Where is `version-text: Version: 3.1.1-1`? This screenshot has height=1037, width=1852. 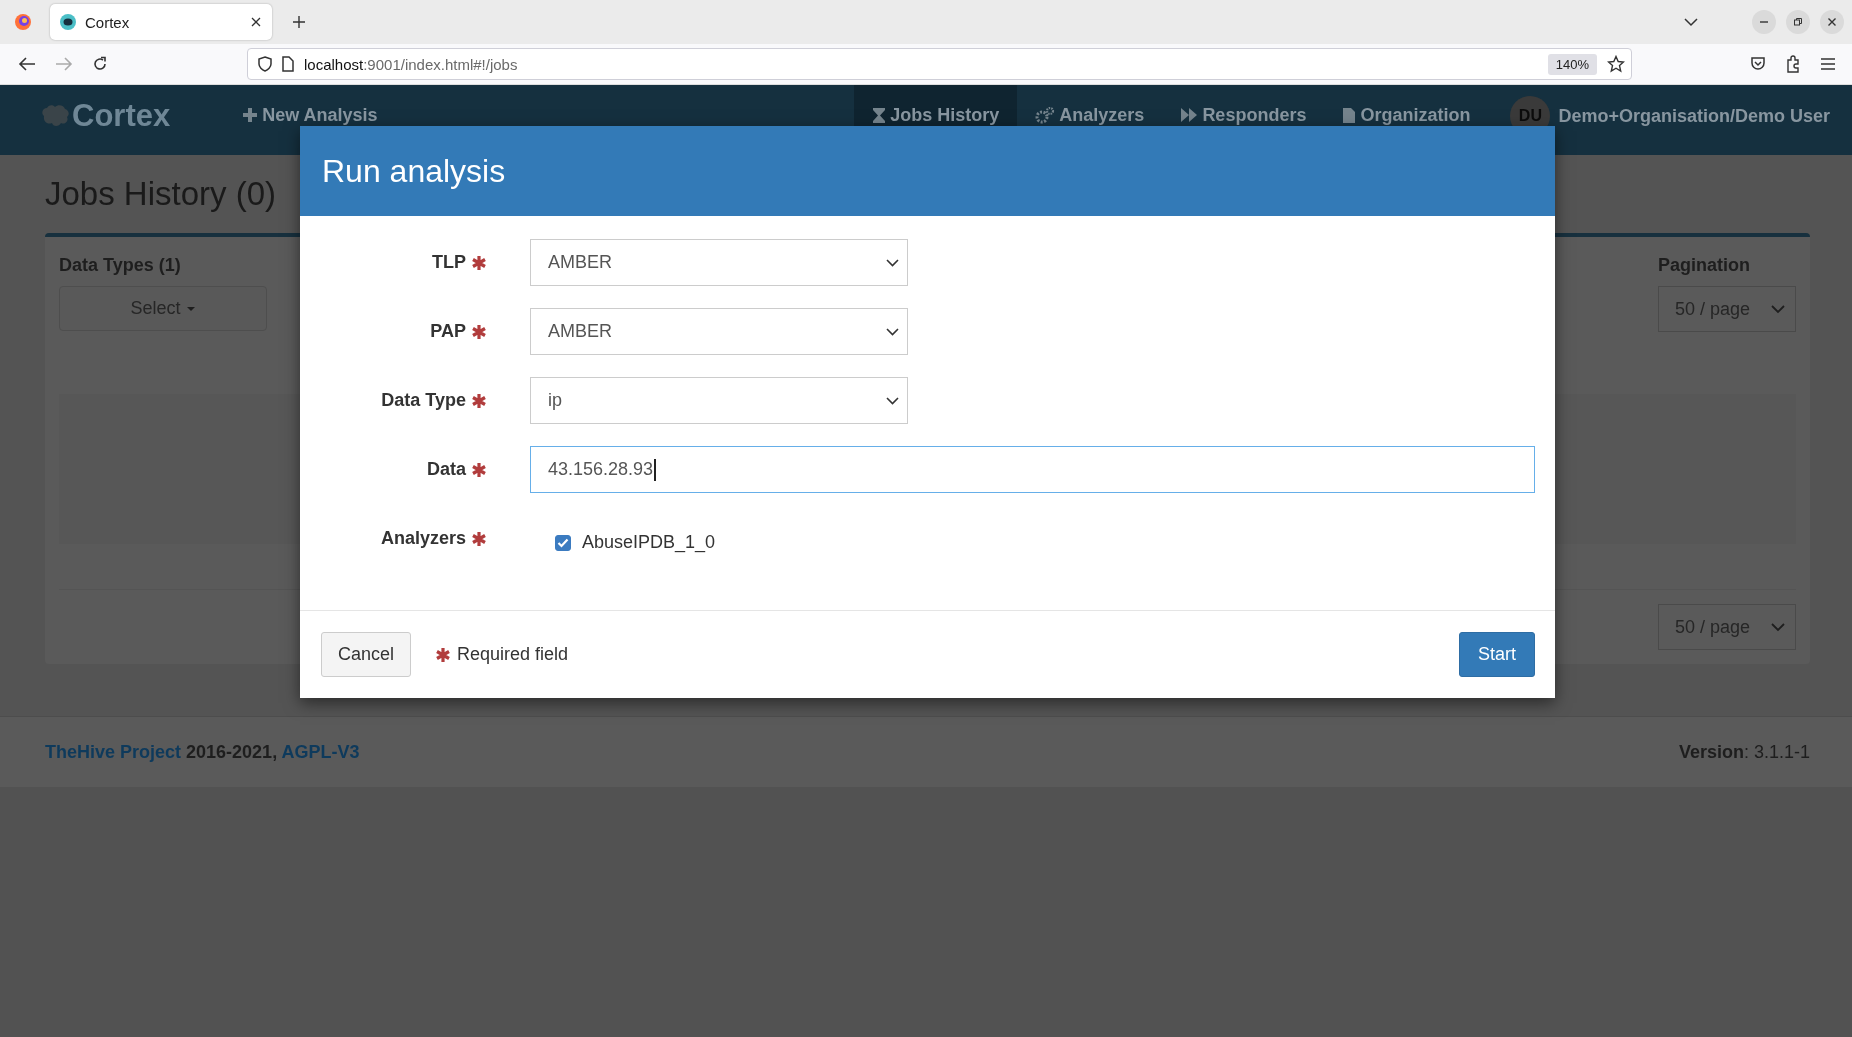
version-text: Version: 3.1.1-1 is located at coordinates (1744, 752).